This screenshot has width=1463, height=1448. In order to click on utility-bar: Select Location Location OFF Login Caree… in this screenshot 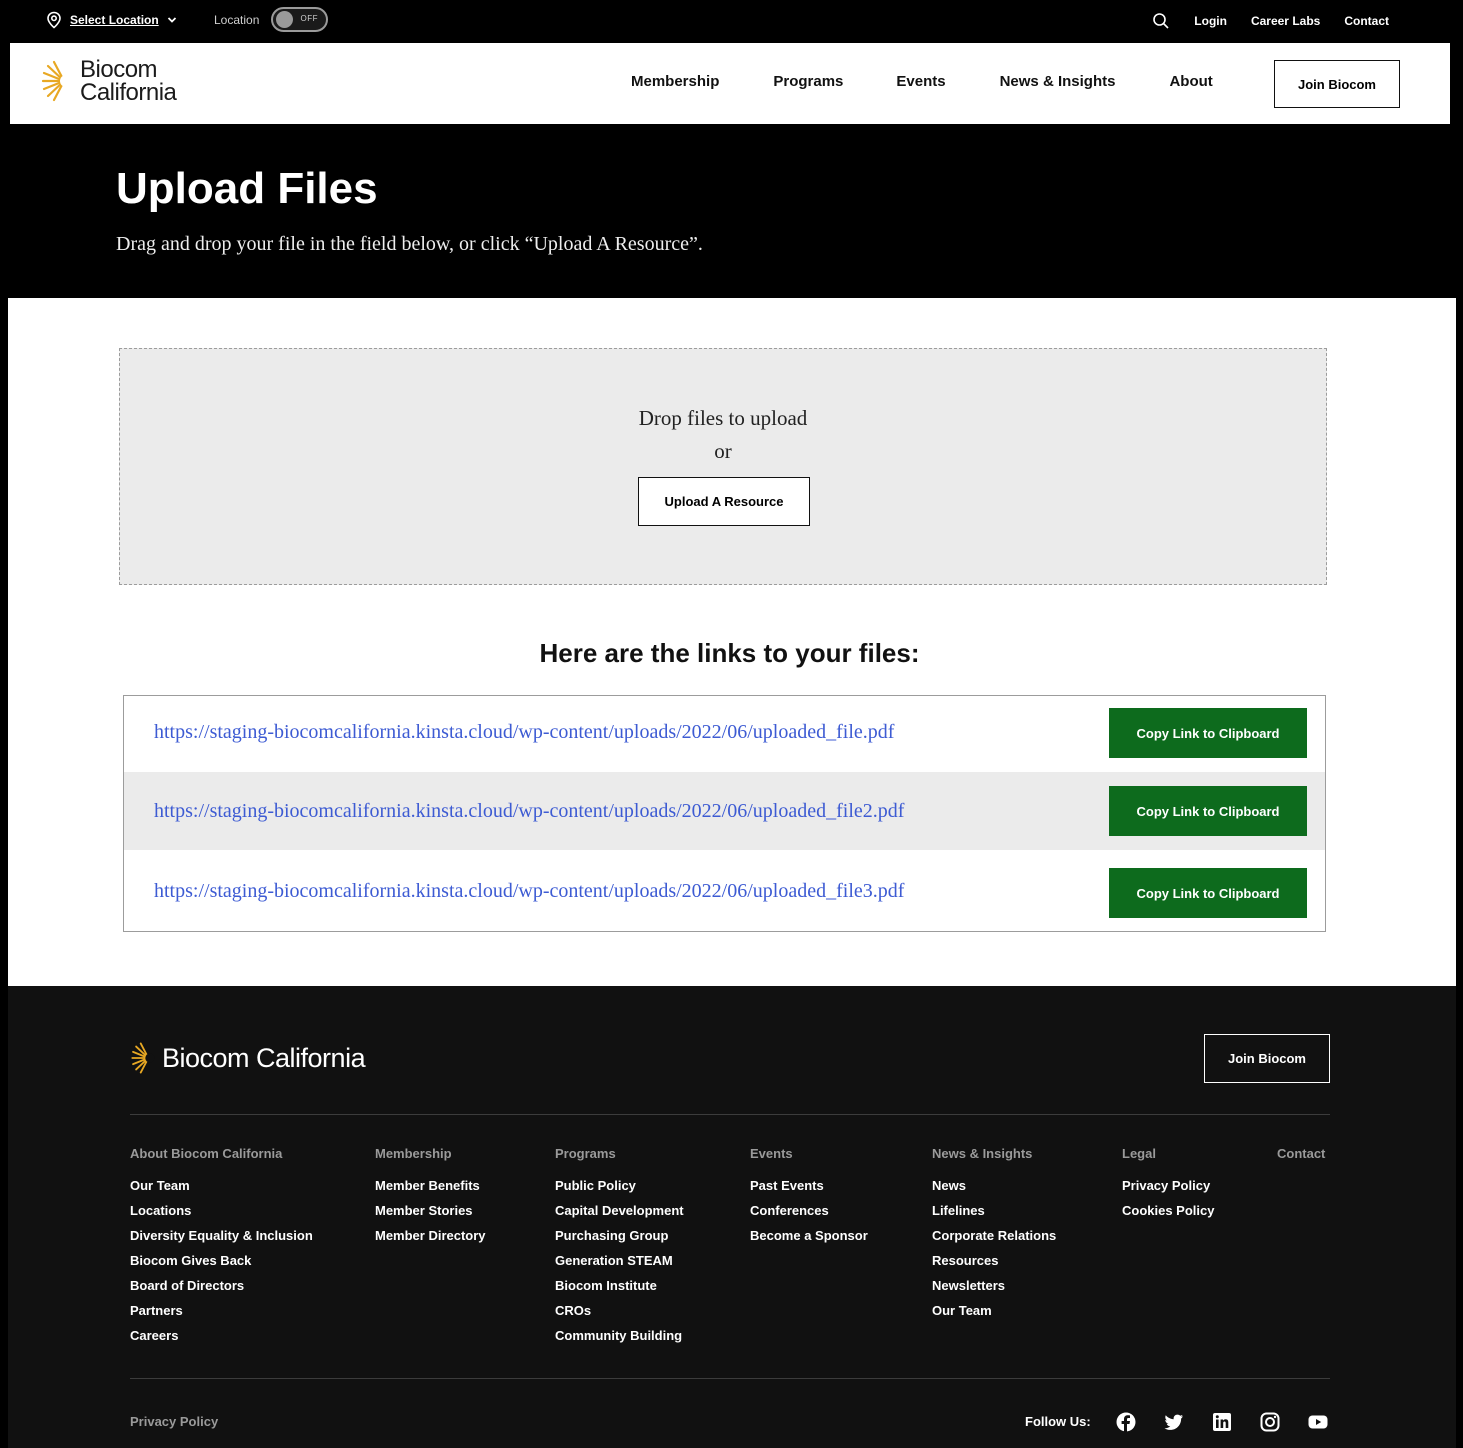, I will do `click(731, 21)`.